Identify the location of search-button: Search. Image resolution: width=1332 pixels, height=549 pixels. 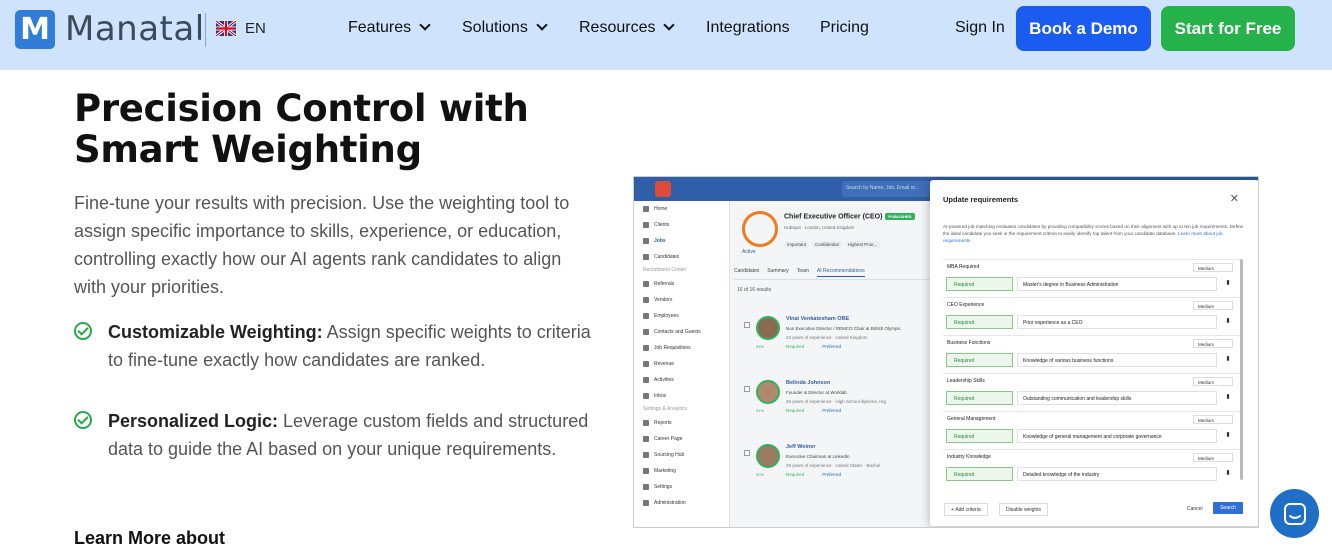
(1228, 508).